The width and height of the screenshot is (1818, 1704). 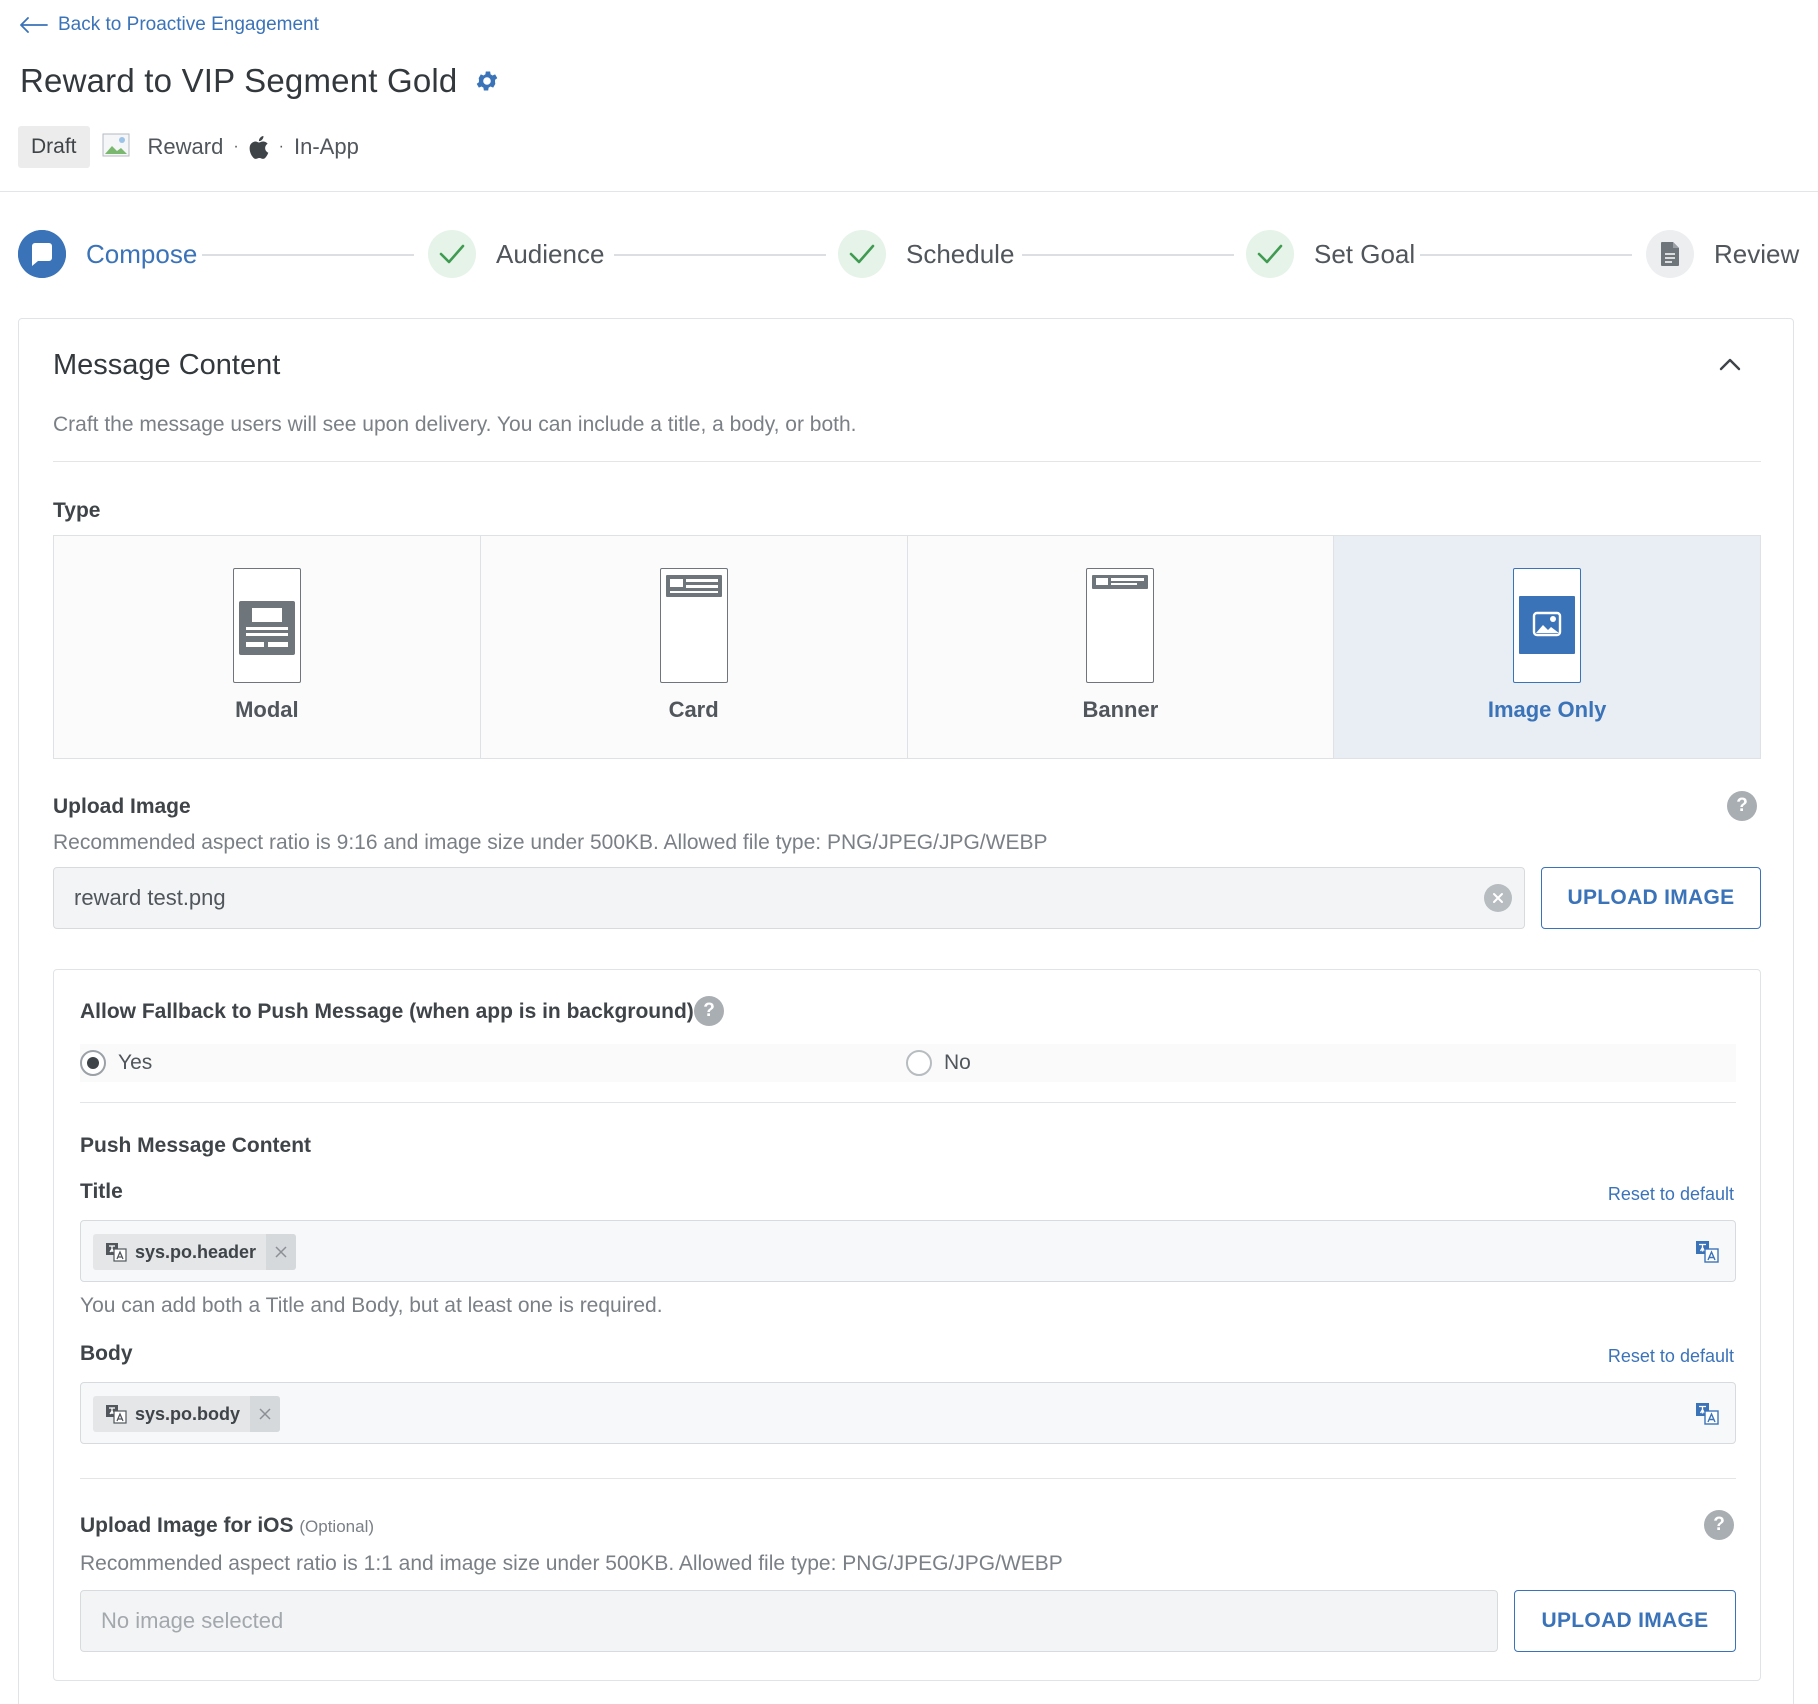 What do you see at coordinates (919, 1063) in the screenshot?
I see `radio-button-unchecked` at bounding box center [919, 1063].